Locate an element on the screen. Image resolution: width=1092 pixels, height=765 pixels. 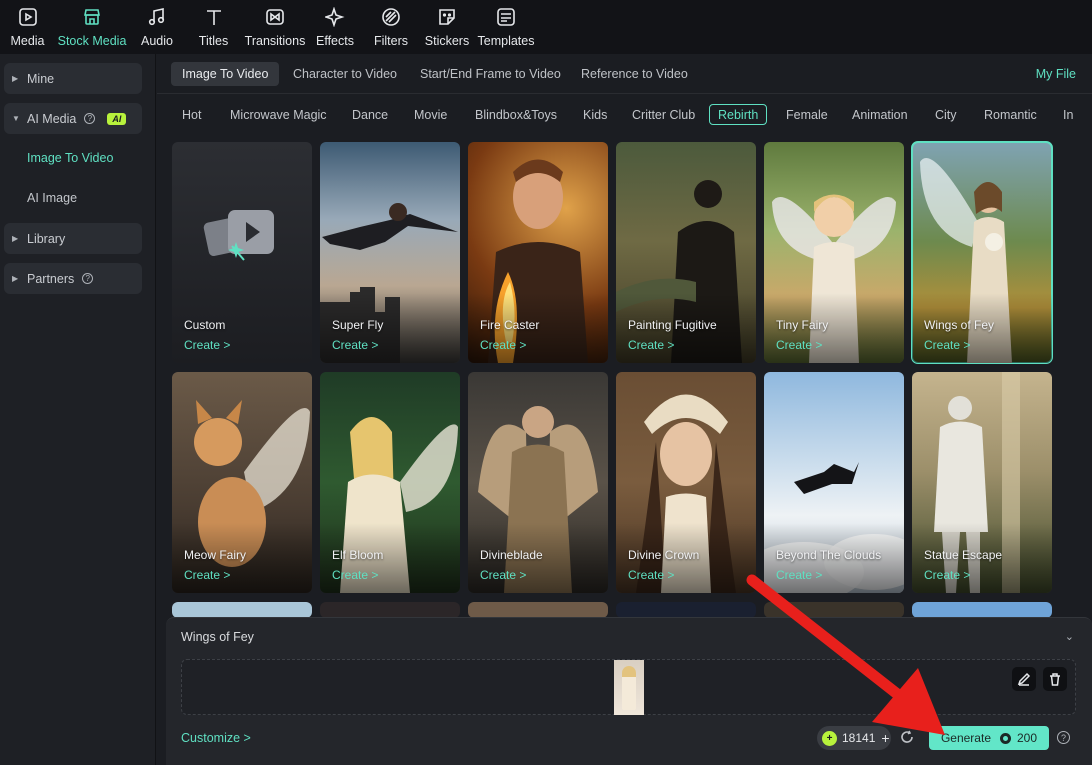
card-title: Elf Bloom is located at coordinates (358, 555).